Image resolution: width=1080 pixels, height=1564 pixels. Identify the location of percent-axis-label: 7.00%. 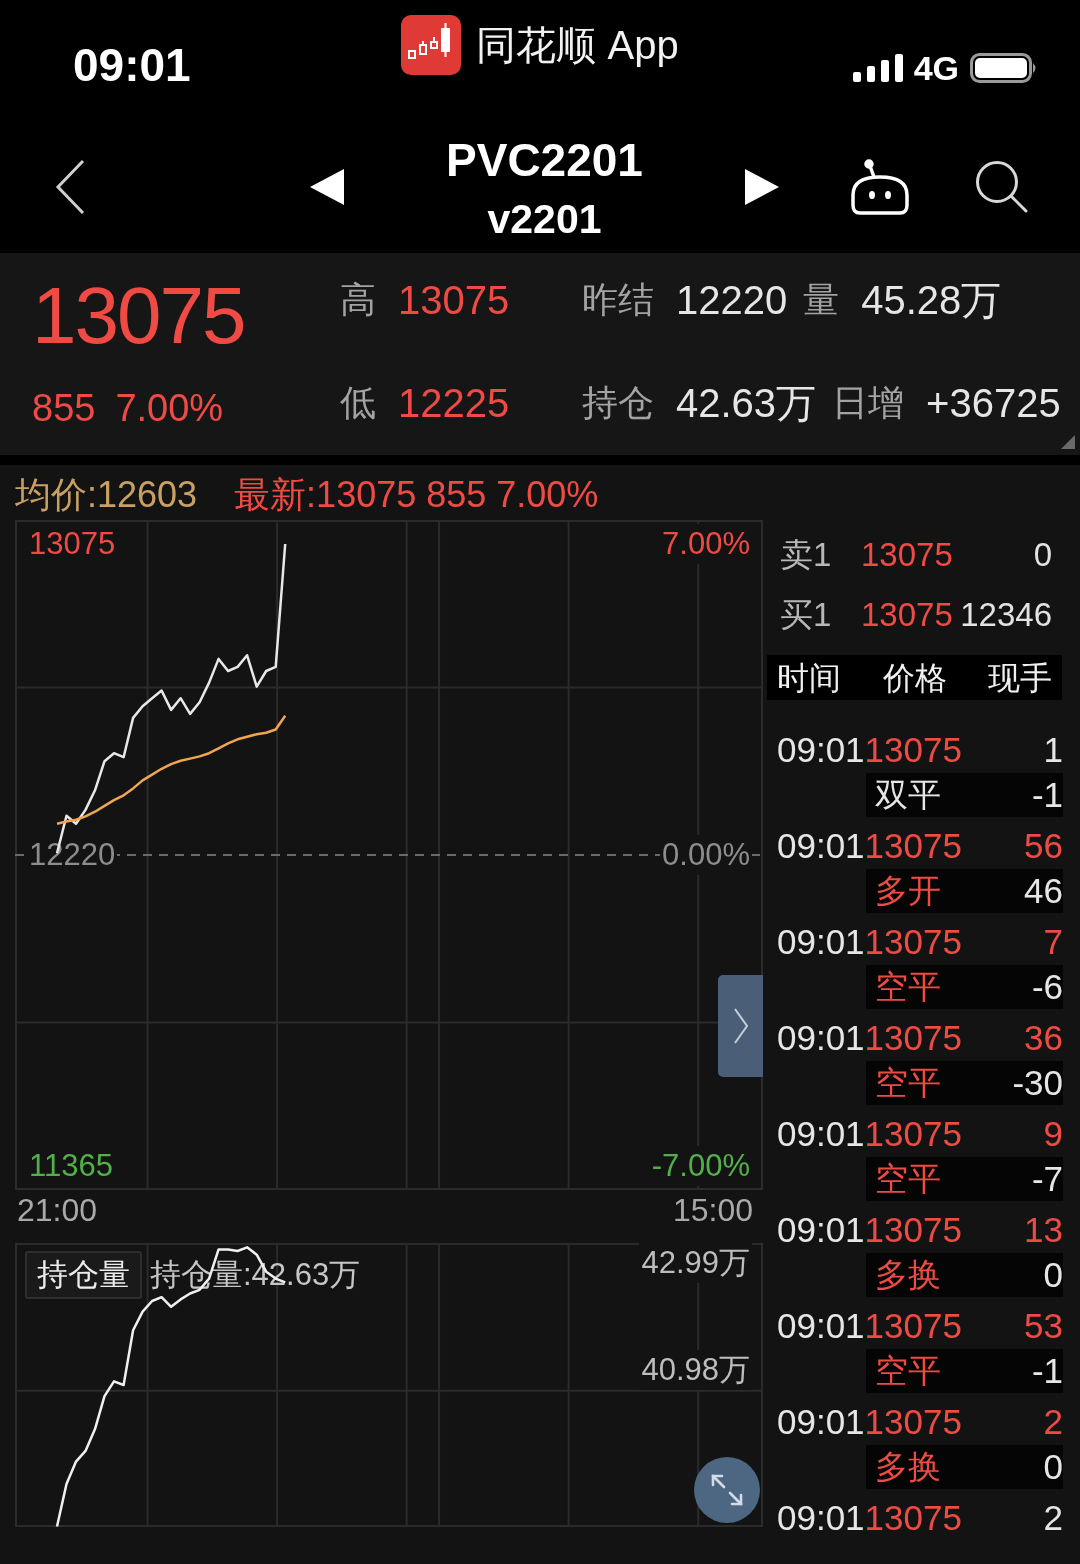
(706, 544).